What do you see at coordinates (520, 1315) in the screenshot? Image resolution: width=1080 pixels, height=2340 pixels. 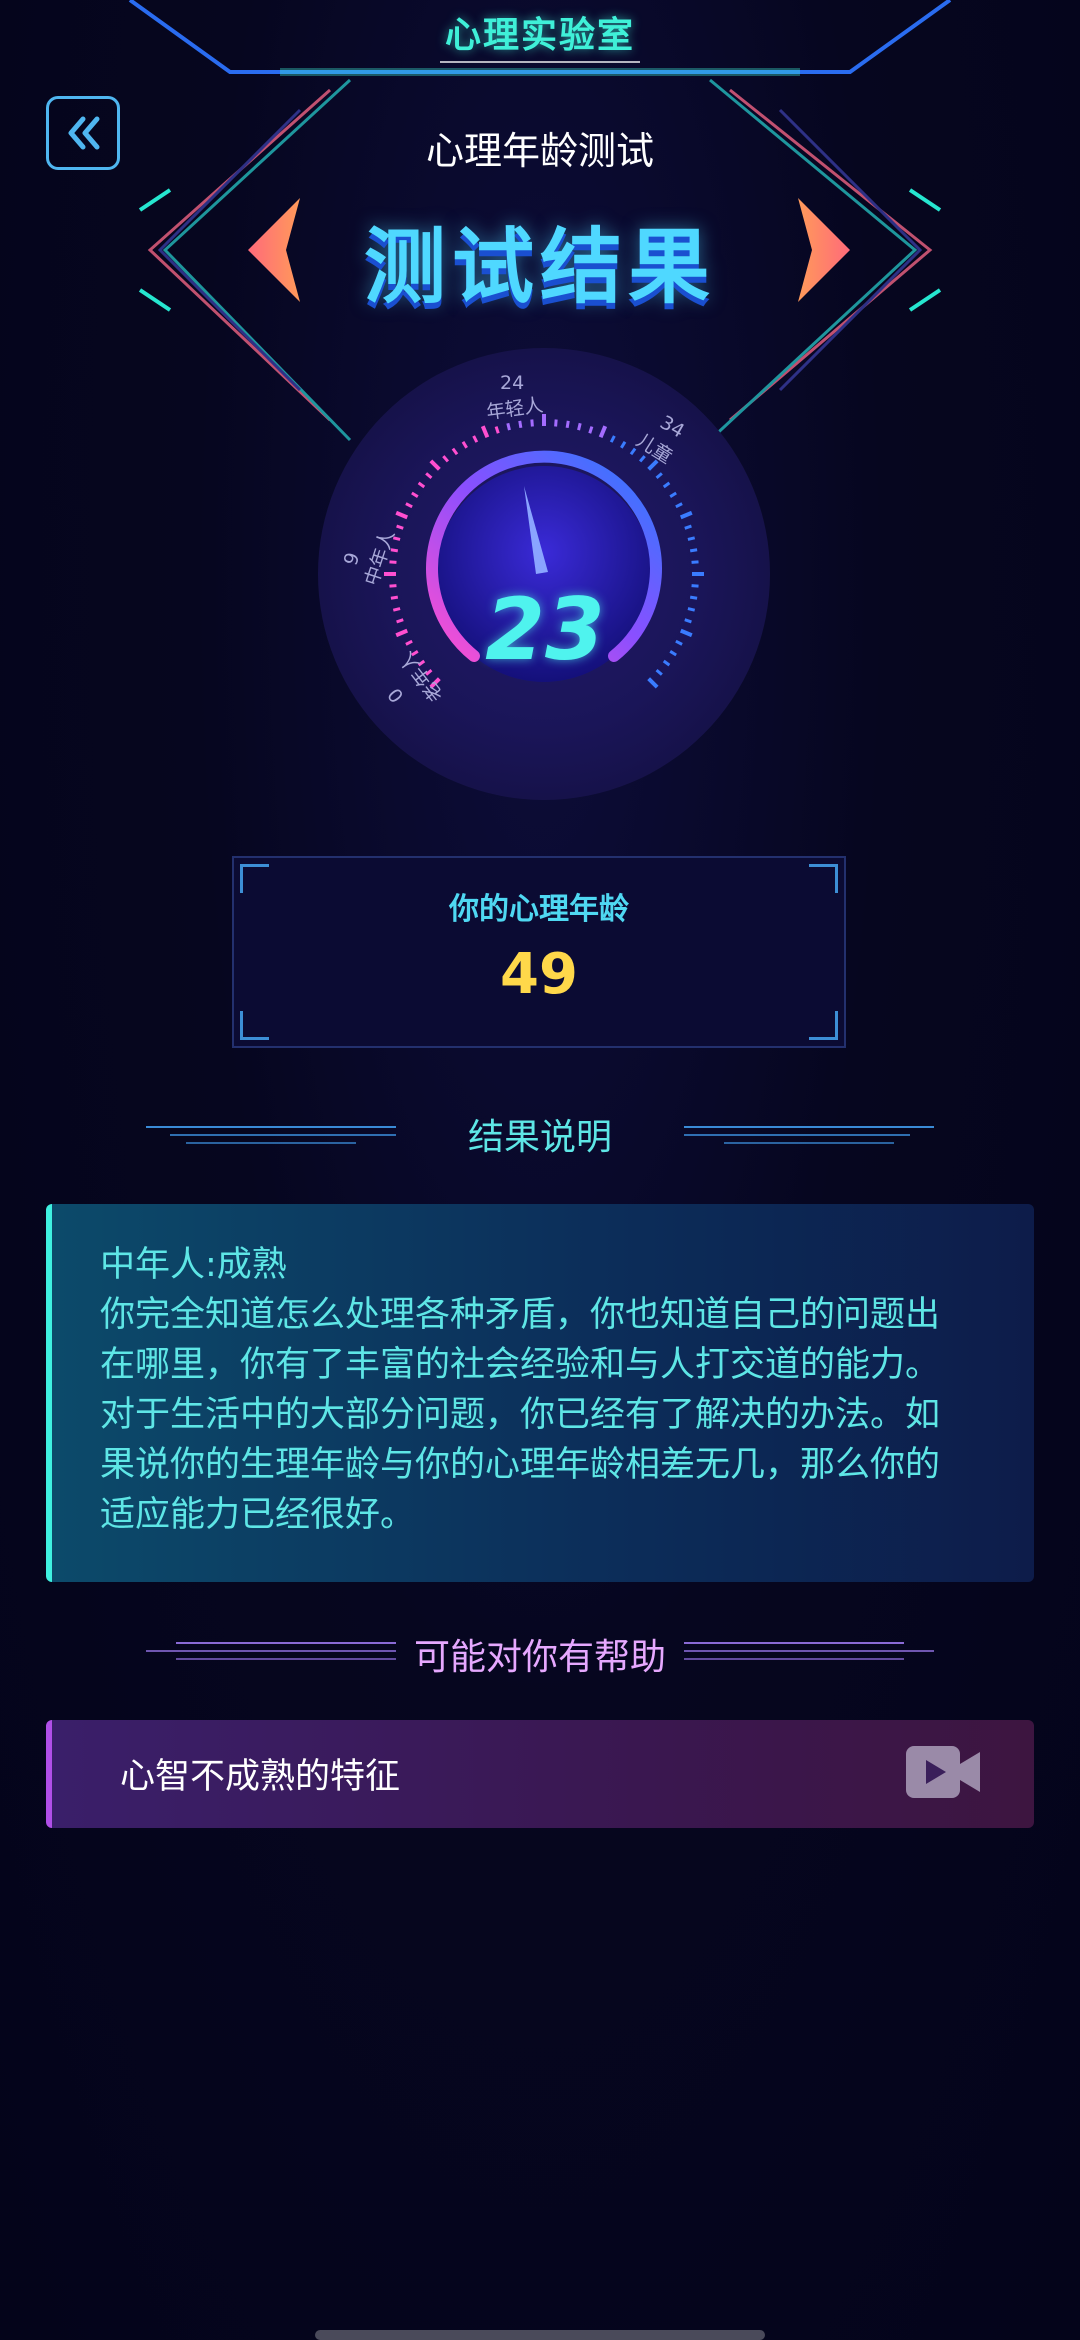 I see `description-line: 你完全知道怎么处理各种矛盾，你也知道自己的问题出` at bounding box center [520, 1315].